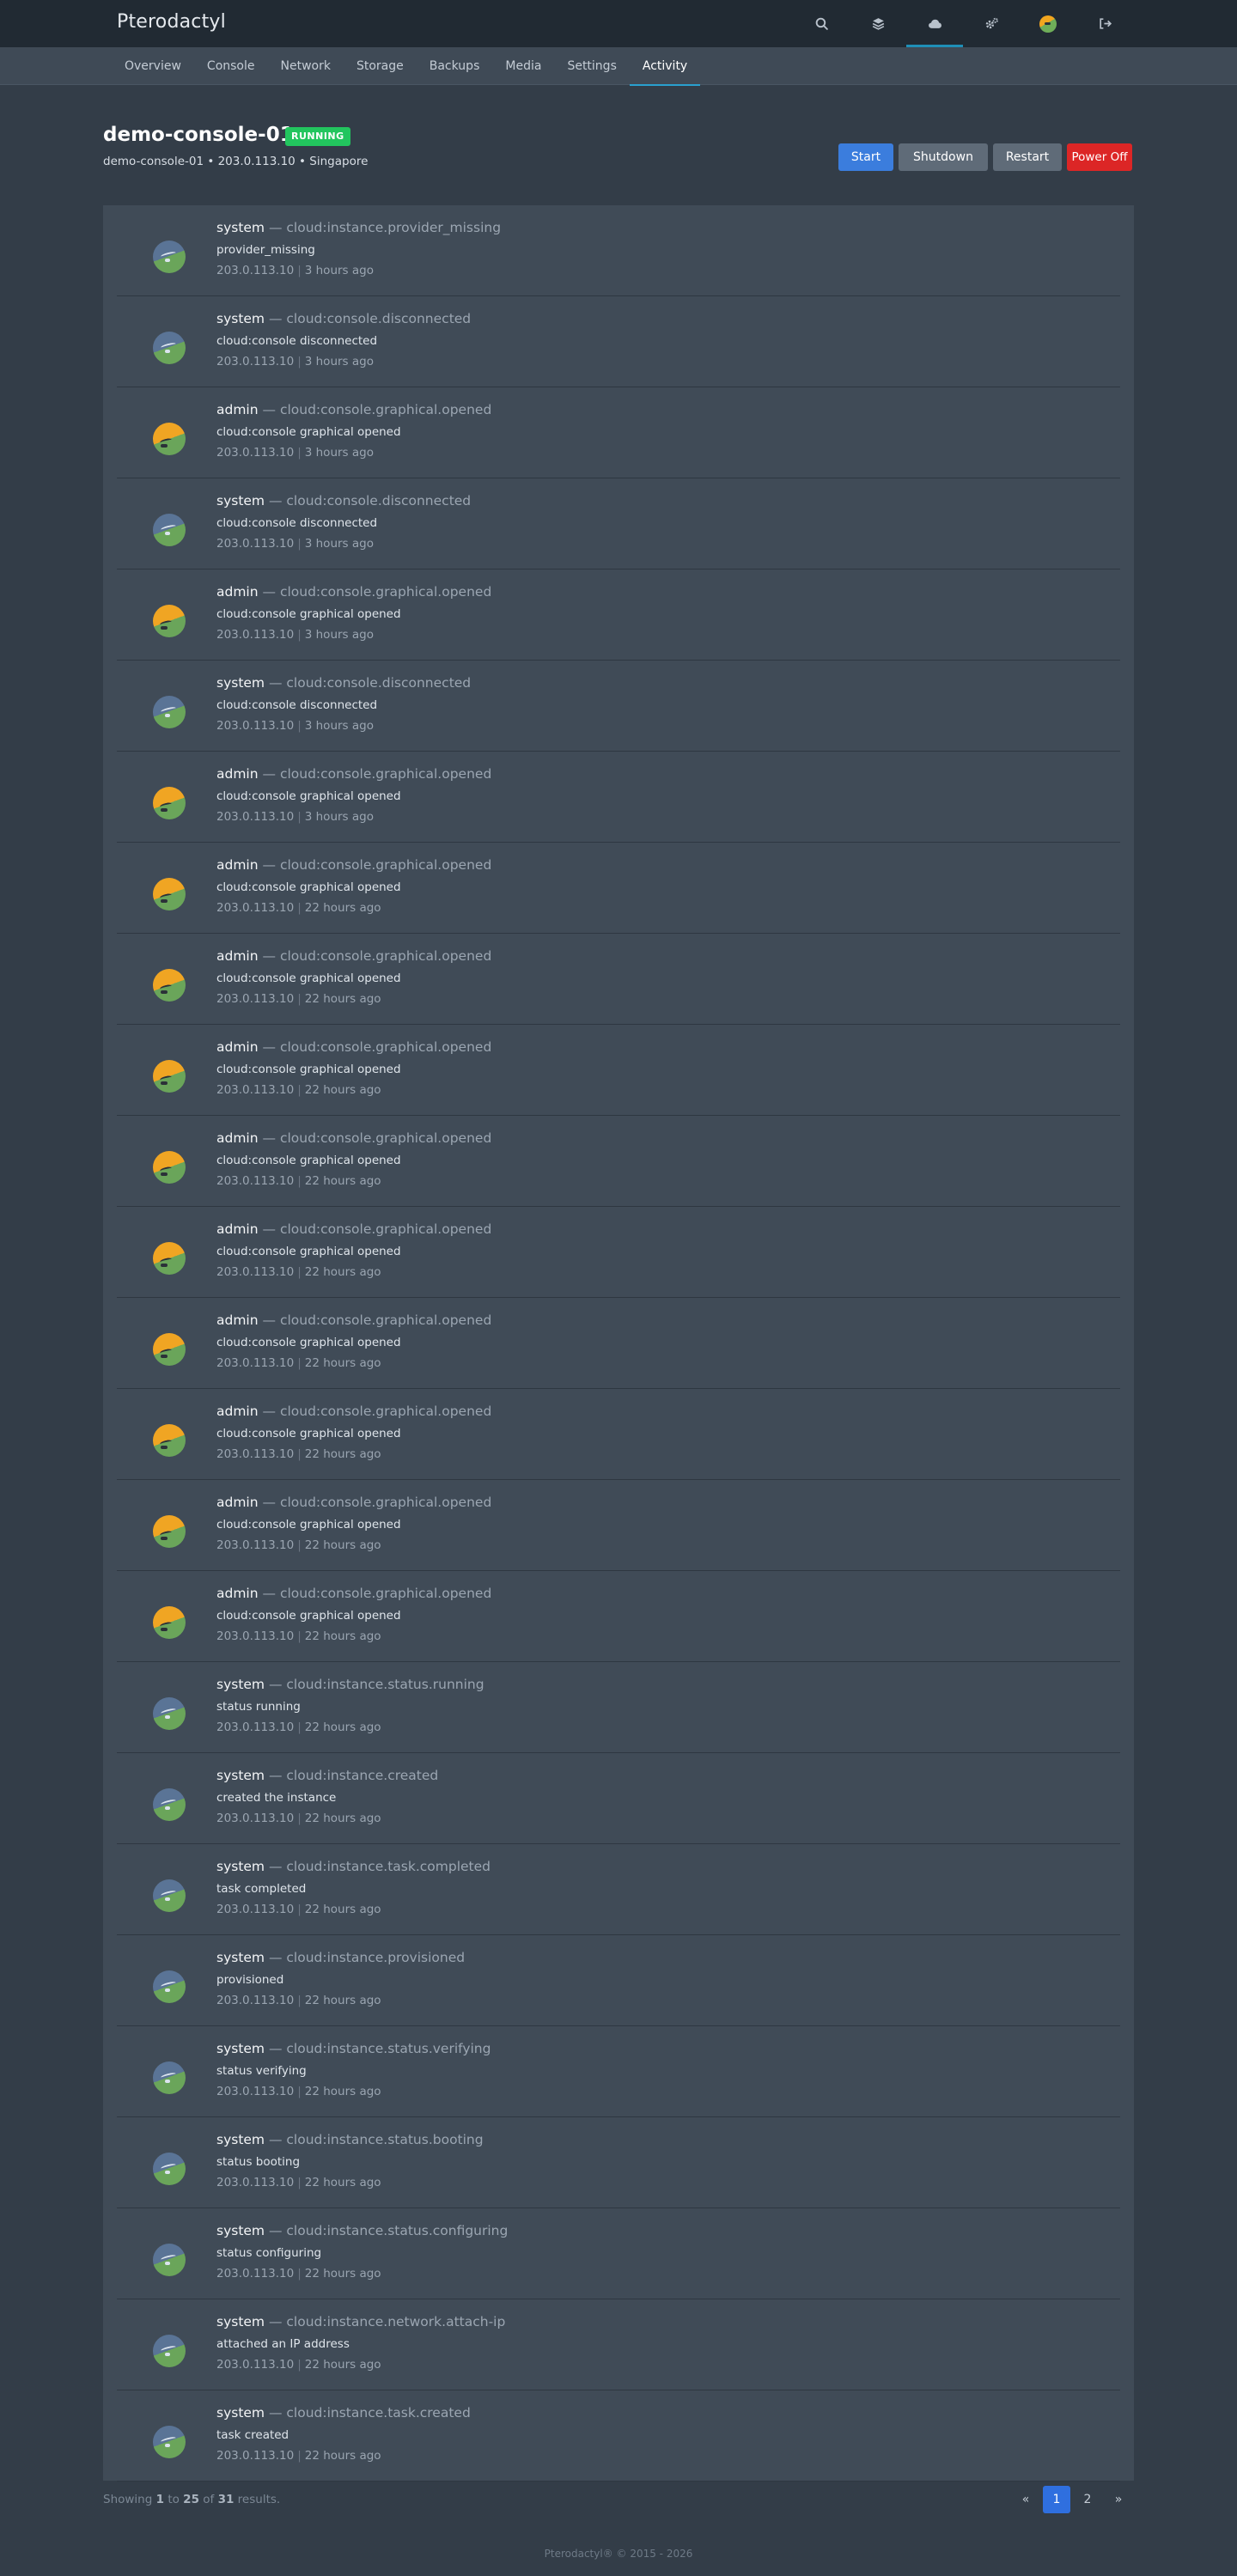 The height and width of the screenshot is (2576, 1237). I want to click on tab-settings: Settings, so click(591, 66).